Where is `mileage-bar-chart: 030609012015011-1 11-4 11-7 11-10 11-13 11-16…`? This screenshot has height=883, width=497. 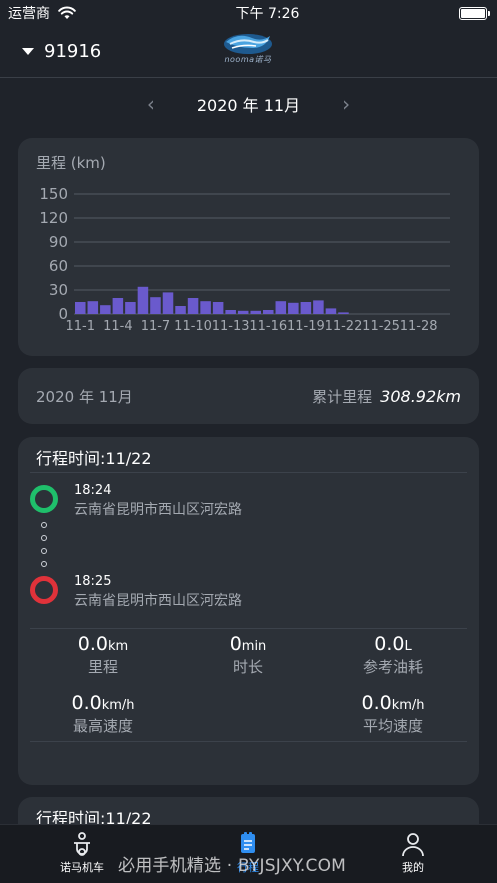
mileage-bar-chart: 030609012015011-1 11-4 11-7 11-10 11-13 11-16… is located at coordinates (244, 259).